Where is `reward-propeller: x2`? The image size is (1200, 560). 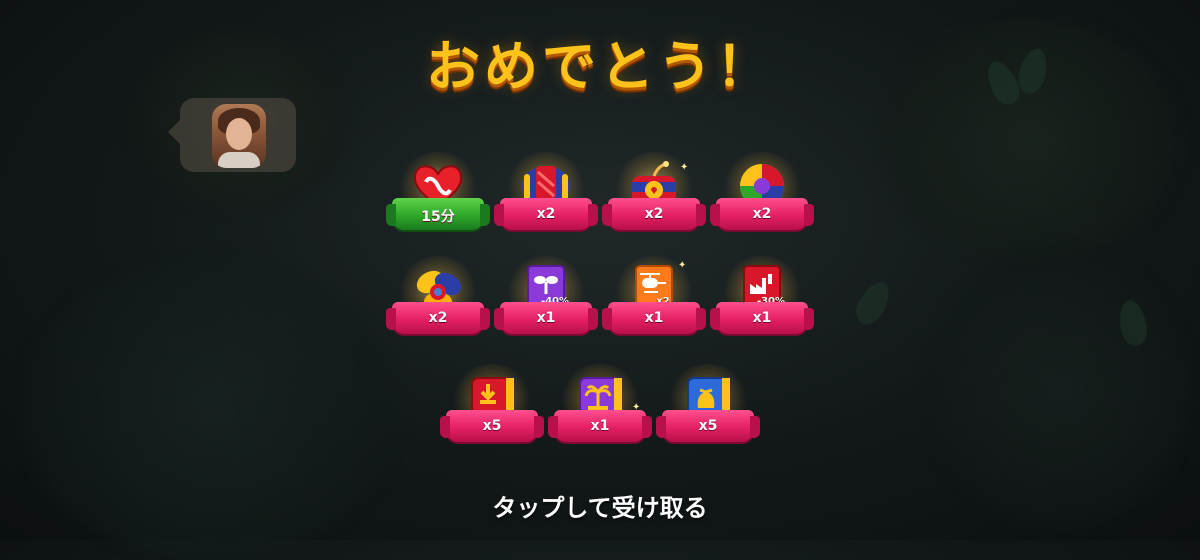 reward-propeller: x2 is located at coordinates (438, 299).